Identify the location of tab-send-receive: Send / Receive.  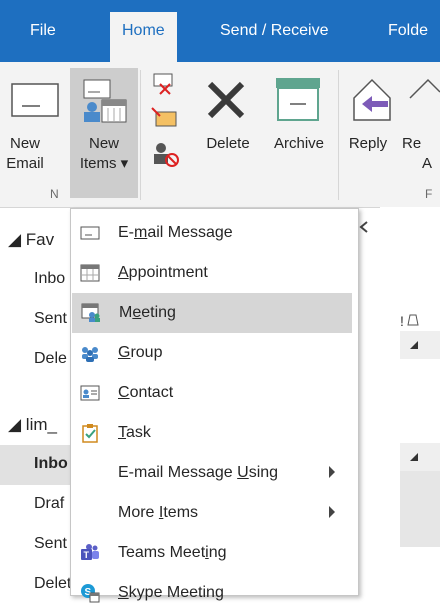
(274, 31).